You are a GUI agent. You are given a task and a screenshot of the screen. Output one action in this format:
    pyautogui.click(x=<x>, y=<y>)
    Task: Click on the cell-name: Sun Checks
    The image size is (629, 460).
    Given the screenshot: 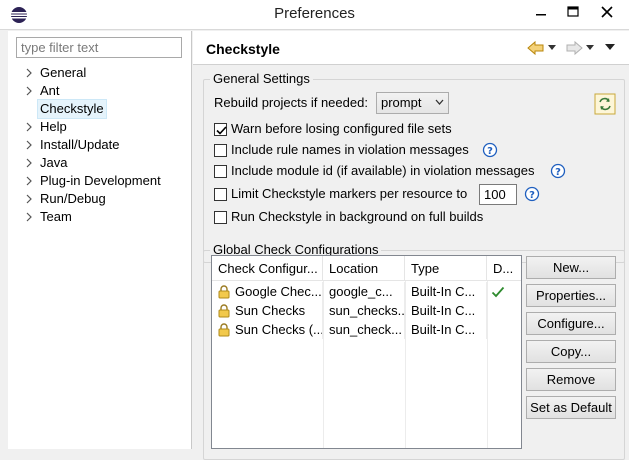 What is the action you would take?
    pyautogui.click(x=267, y=310)
    